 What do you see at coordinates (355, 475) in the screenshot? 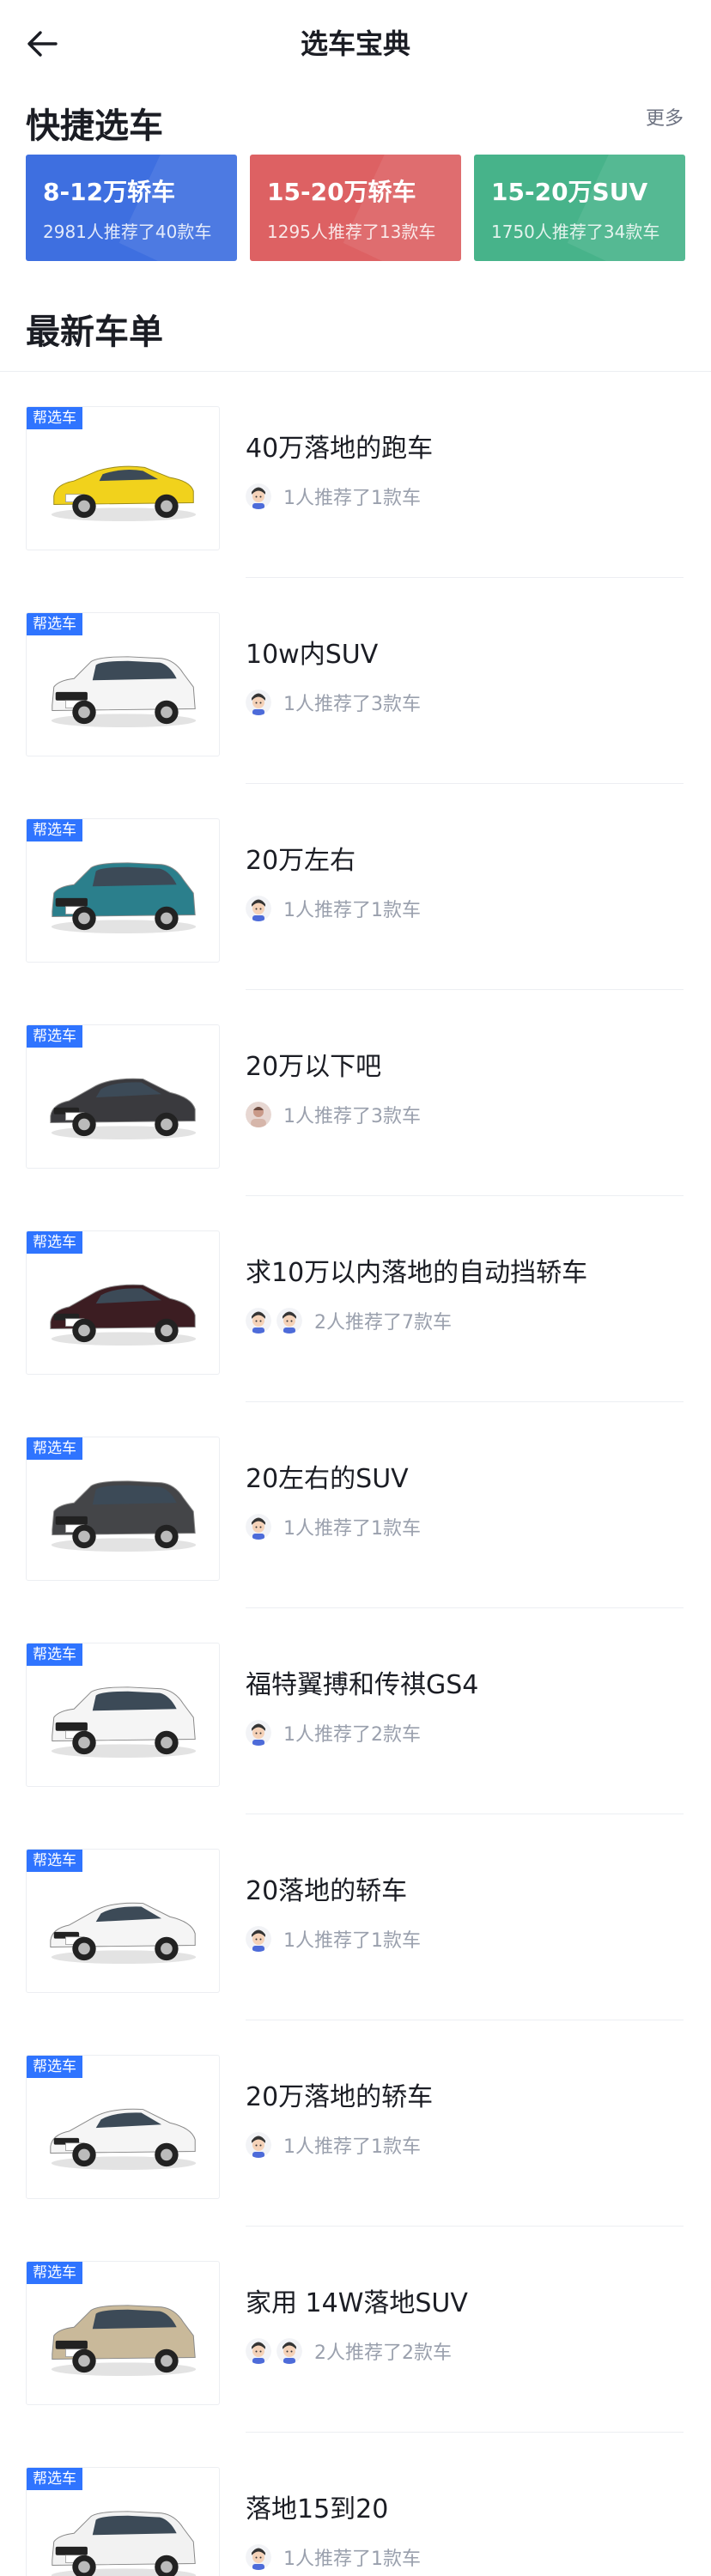
I see `car-list-item: 帮选车 40万落地的跑车 1人推荐了1款车` at bounding box center [355, 475].